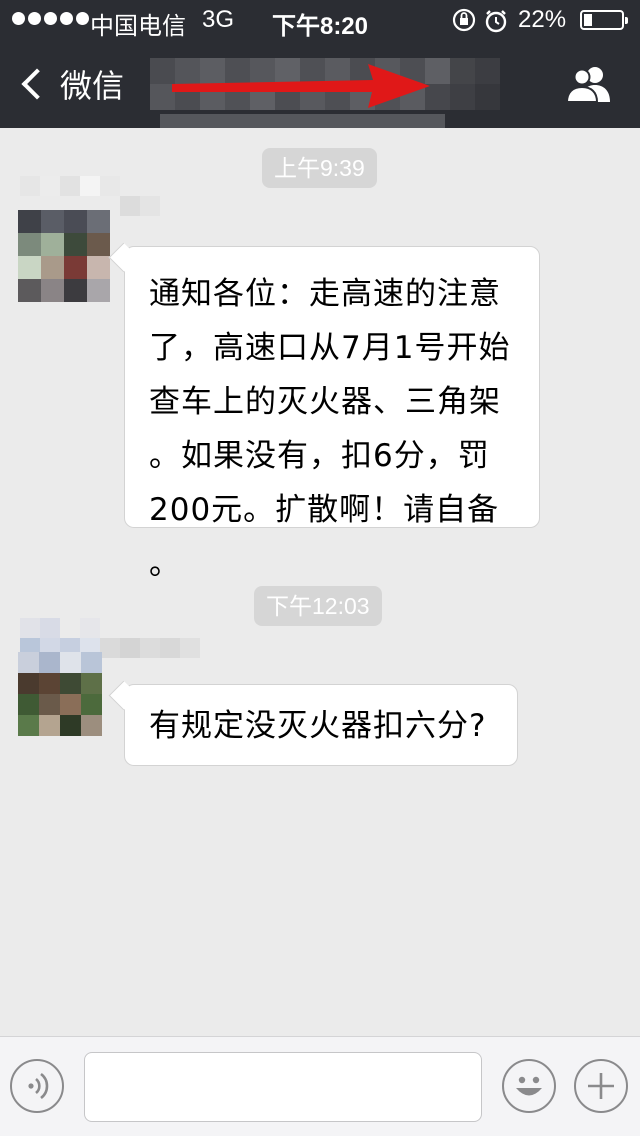 The width and height of the screenshot is (640, 1136). Describe the element at coordinates (302, 121) in the screenshot. I see `chat-subtitle-pixelated` at that location.